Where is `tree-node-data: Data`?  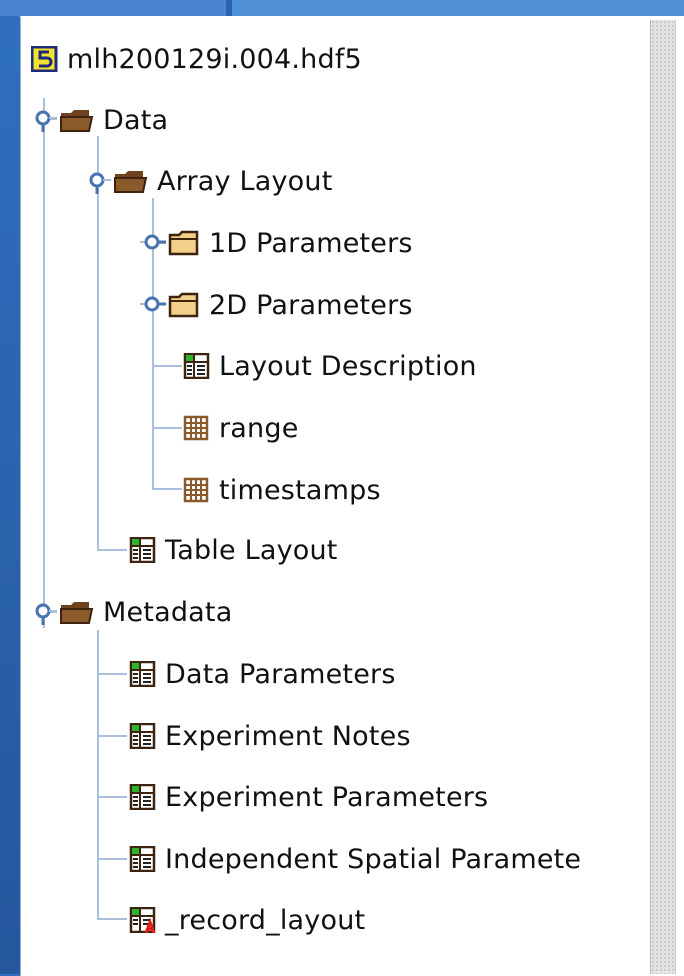 tree-node-data: Data is located at coordinates (113, 120).